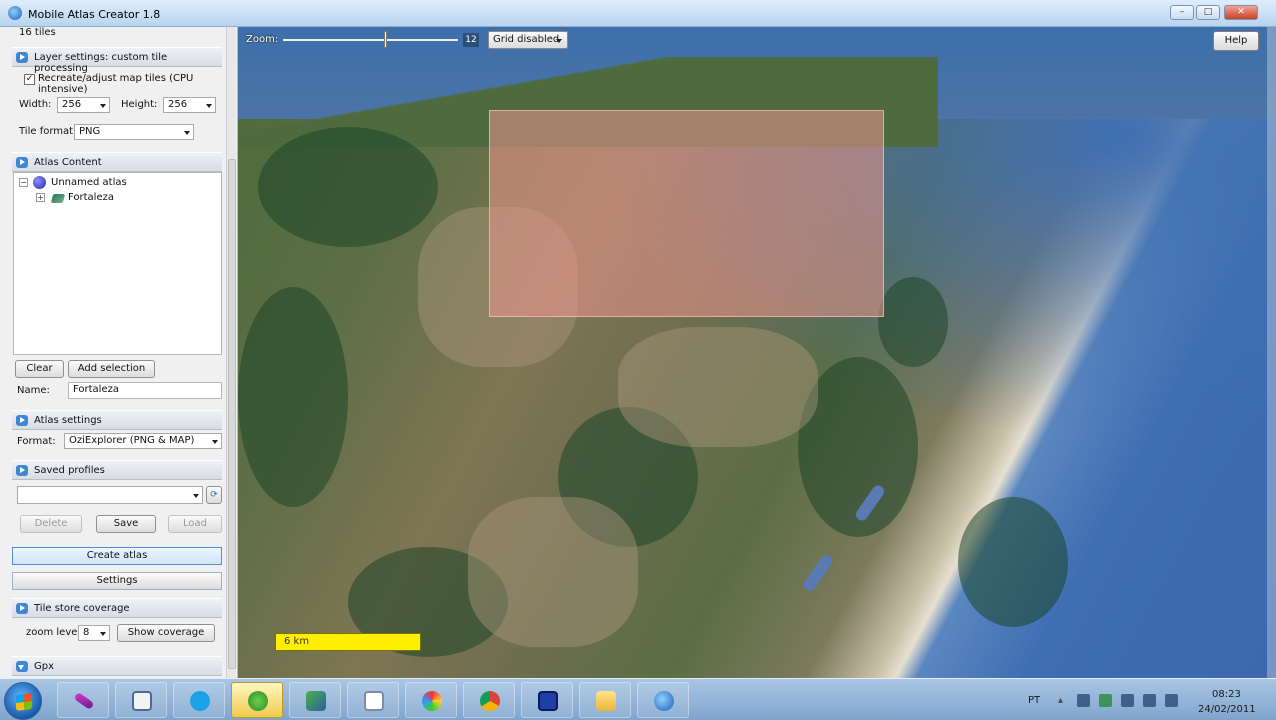  I want to click on gpx-header: Gpx, so click(117, 666).